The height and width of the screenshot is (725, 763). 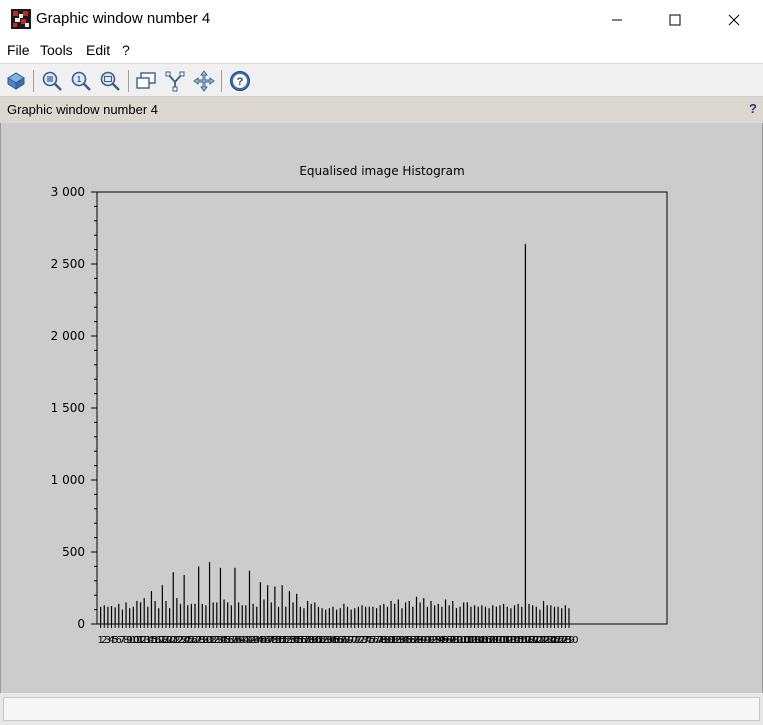 What do you see at coordinates (68, 408) in the screenshot?
I see `y-tick-label: 1 500` at bounding box center [68, 408].